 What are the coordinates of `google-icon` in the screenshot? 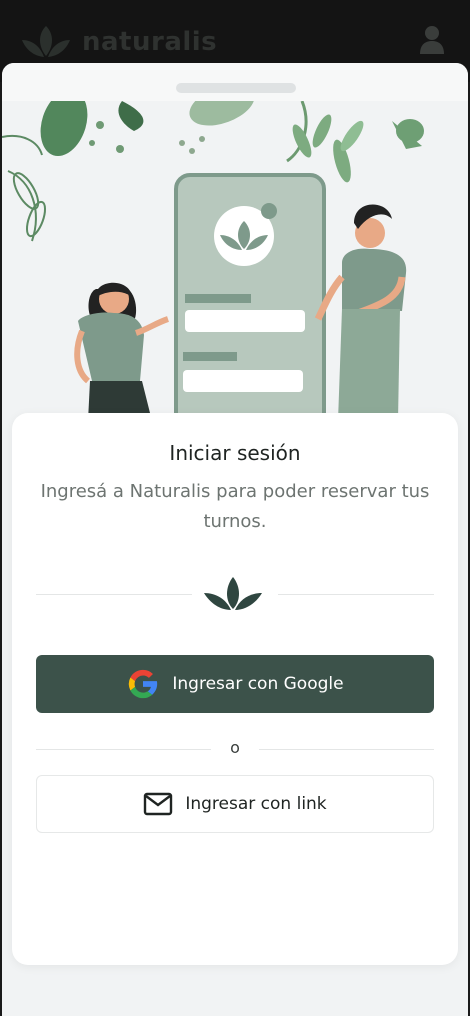 It's located at (143, 684).